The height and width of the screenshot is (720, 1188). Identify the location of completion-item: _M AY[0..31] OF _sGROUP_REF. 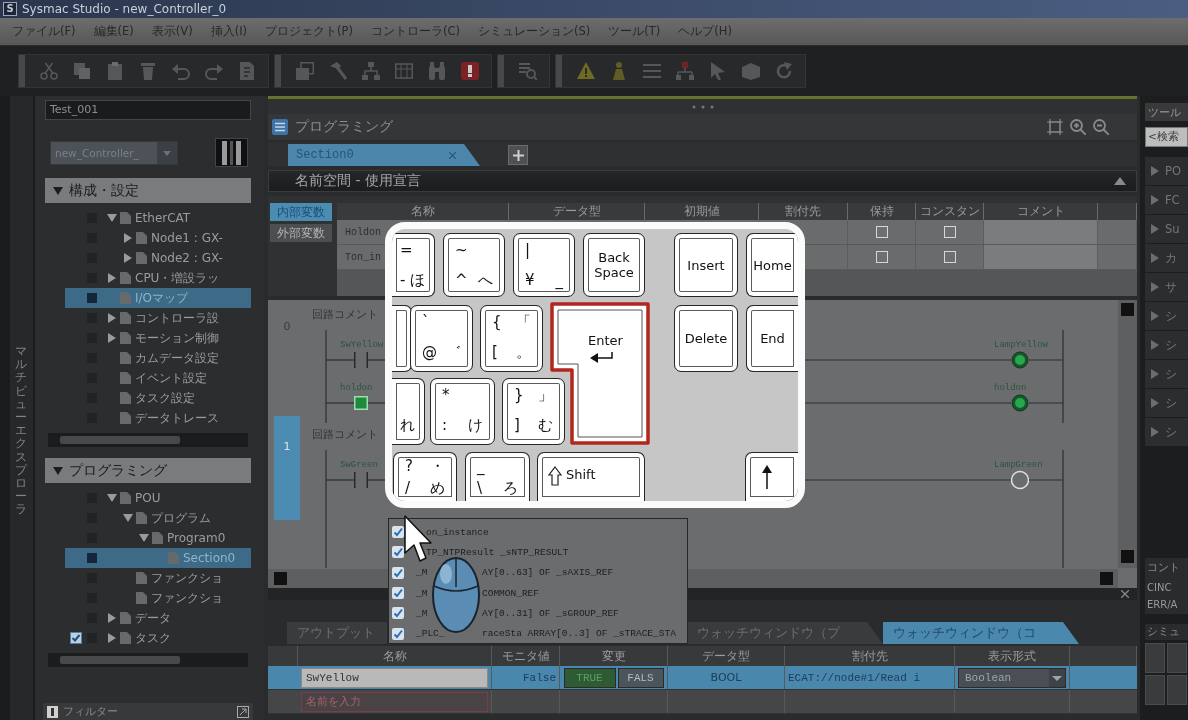
(539, 613).